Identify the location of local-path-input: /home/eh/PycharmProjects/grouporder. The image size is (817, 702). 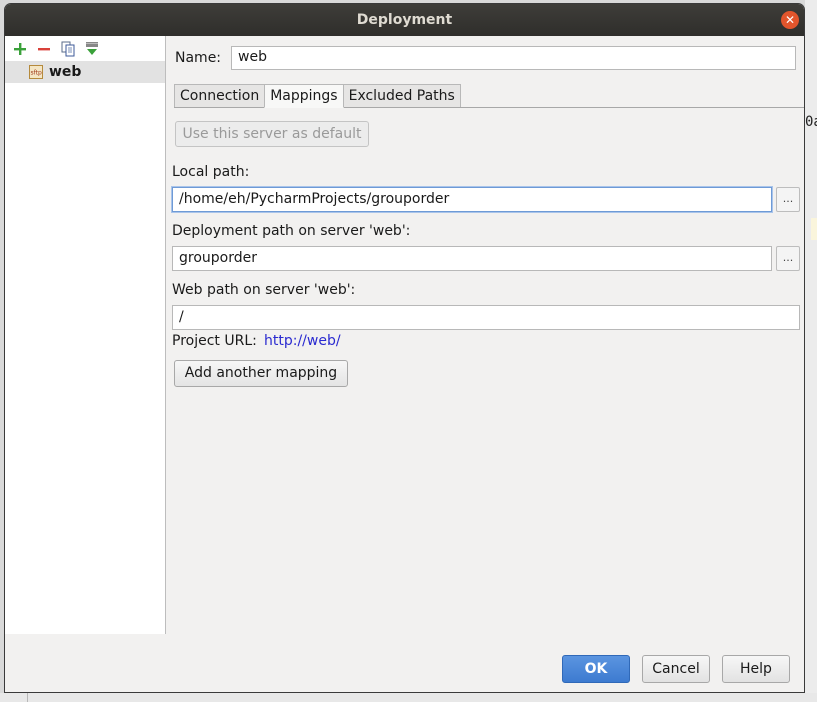
(472, 199).